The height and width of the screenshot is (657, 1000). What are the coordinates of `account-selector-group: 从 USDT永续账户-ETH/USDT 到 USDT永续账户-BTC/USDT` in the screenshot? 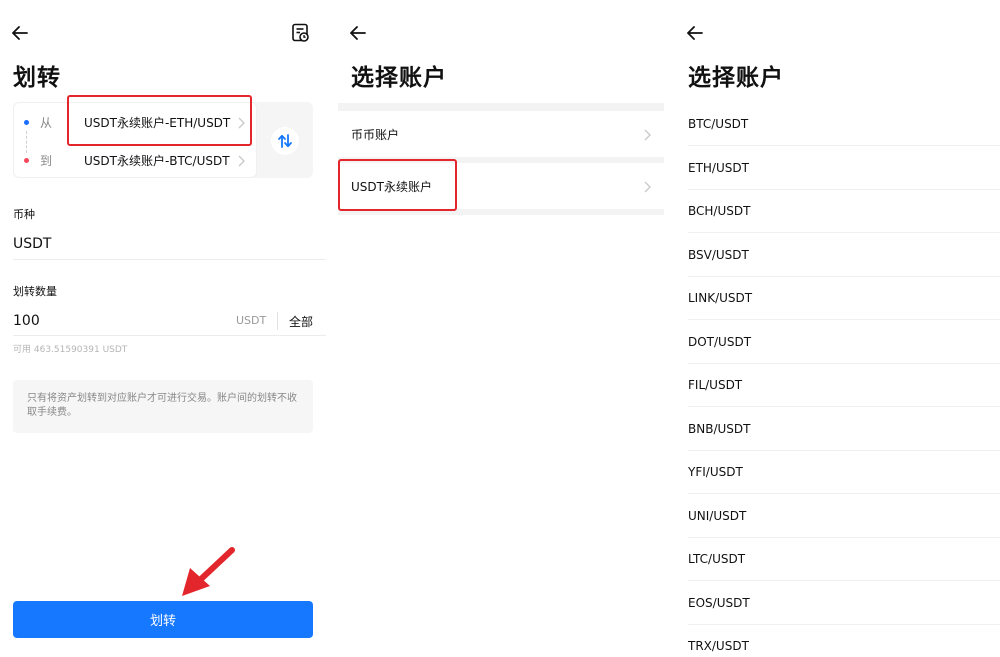 It's located at (135, 140).